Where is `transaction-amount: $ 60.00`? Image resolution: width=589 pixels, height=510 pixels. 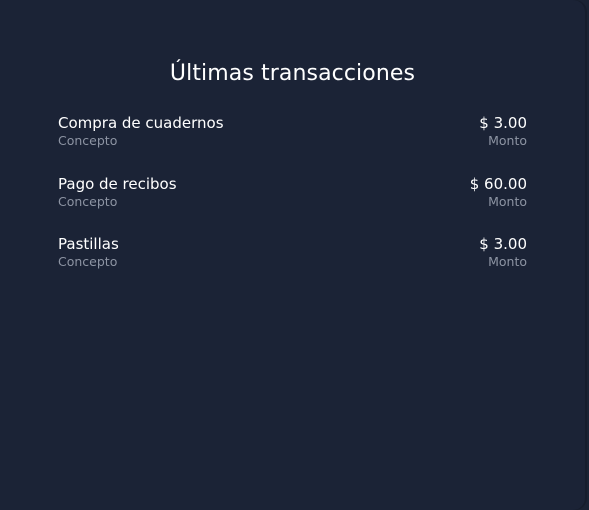 transaction-amount: $ 60.00 is located at coordinates (498, 183).